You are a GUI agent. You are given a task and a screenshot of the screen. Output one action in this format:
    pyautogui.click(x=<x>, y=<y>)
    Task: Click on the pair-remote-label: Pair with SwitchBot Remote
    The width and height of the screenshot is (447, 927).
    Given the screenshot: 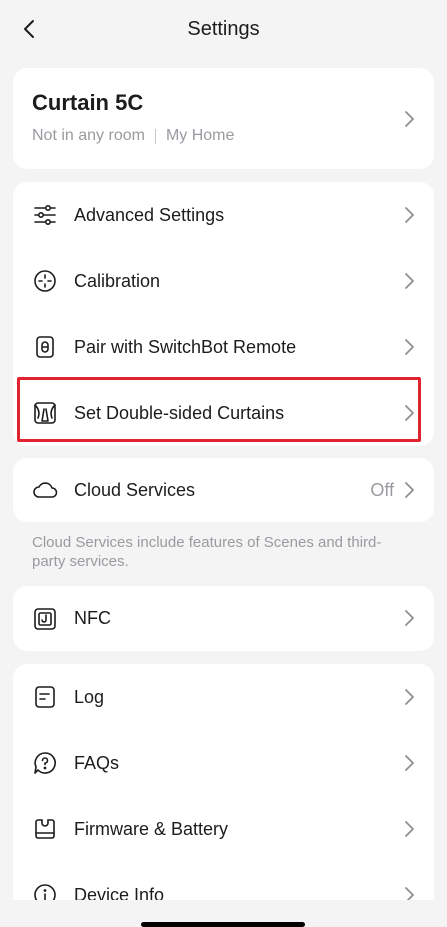 What is the action you would take?
    pyautogui.click(x=185, y=346)
    